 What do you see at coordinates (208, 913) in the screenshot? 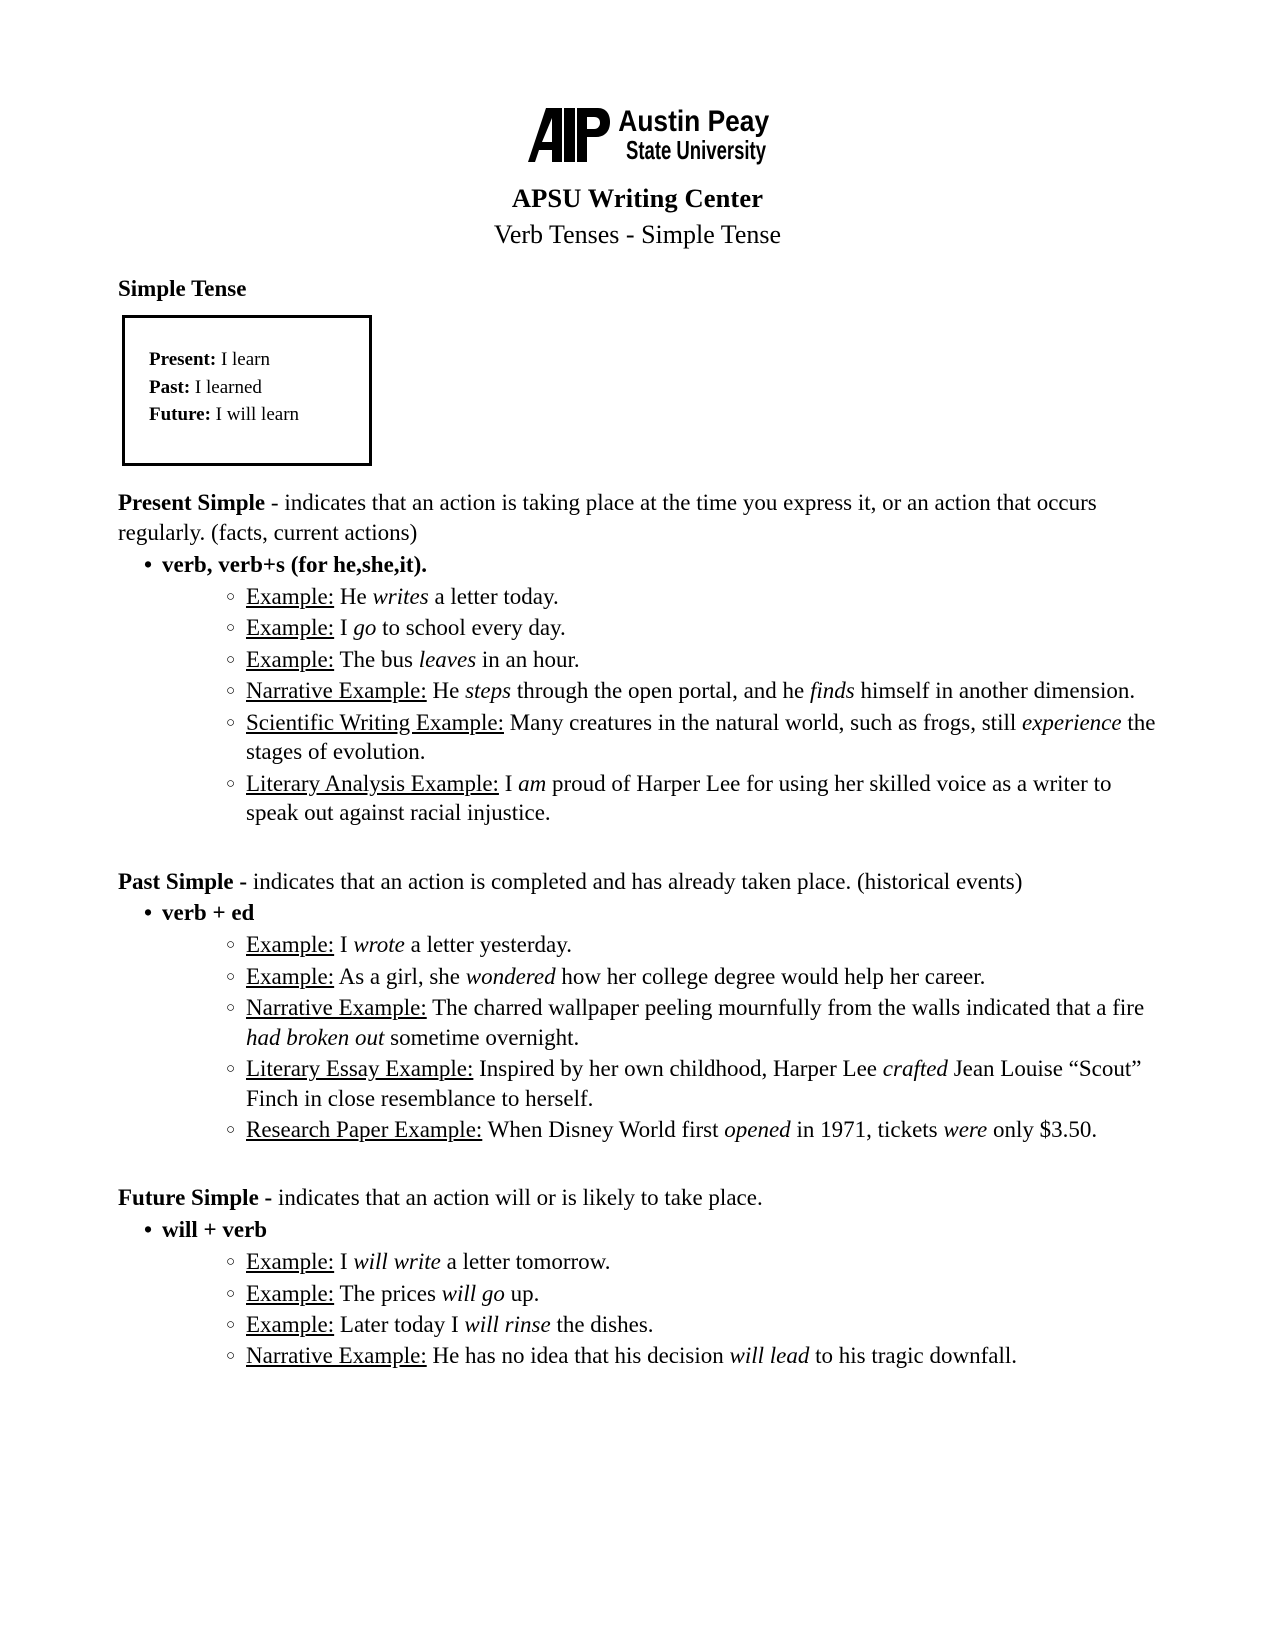
I see `form-rule-label-past-simple: verb + ed` at bounding box center [208, 913].